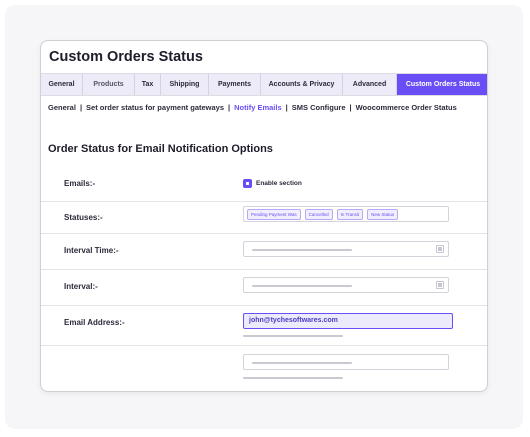 This screenshot has height=437, width=530. What do you see at coordinates (406, 107) in the screenshot?
I see `subnav-woocommerce-order-status: Woocommerce Order Status` at bounding box center [406, 107].